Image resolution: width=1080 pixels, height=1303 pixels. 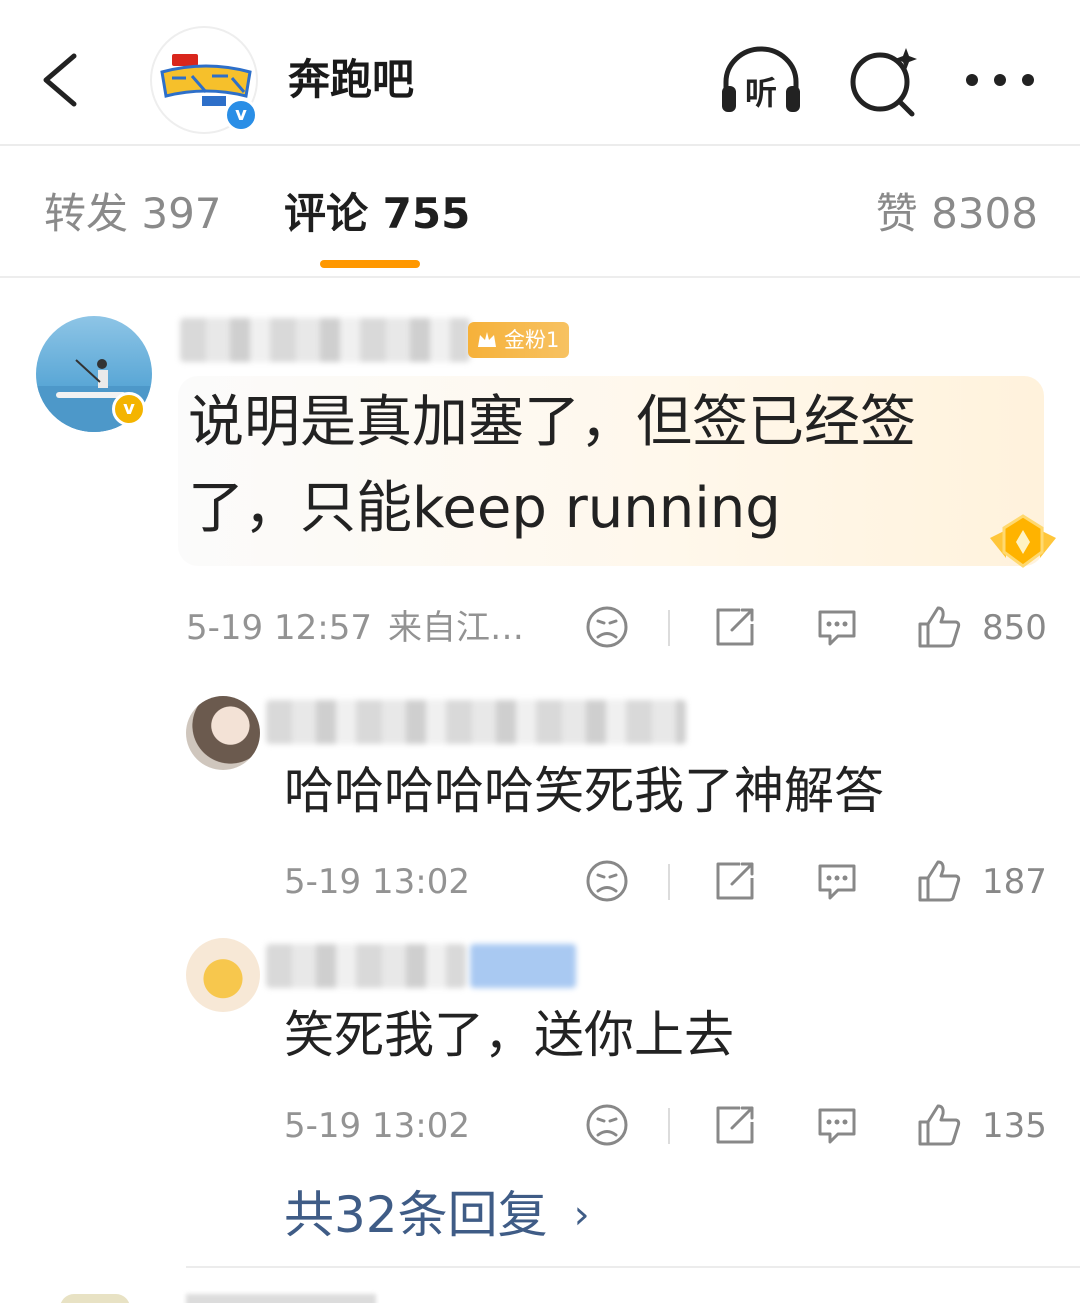 What do you see at coordinates (487, 339) in the screenshot?
I see `crown-icon` at bounding box center [487, 339].